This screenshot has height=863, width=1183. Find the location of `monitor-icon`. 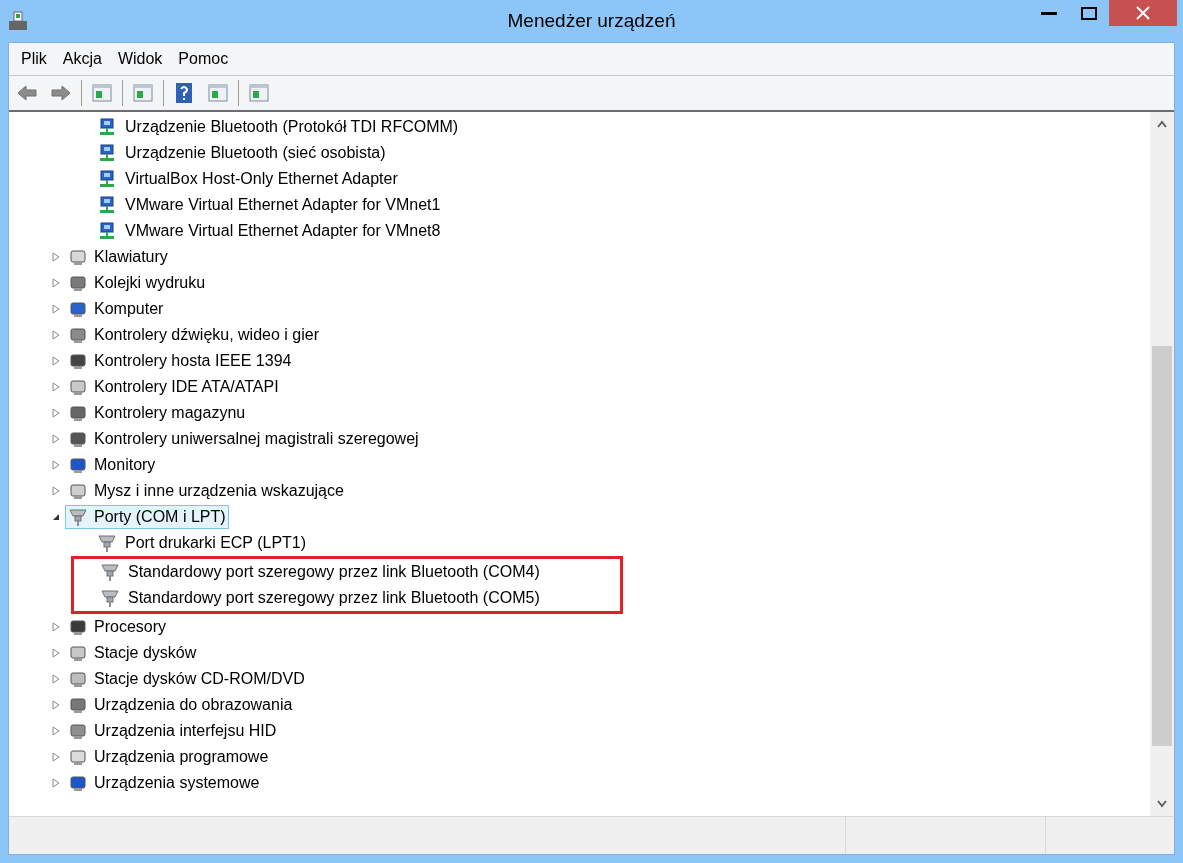

monitor-icon is located at coordinates (78, 465).